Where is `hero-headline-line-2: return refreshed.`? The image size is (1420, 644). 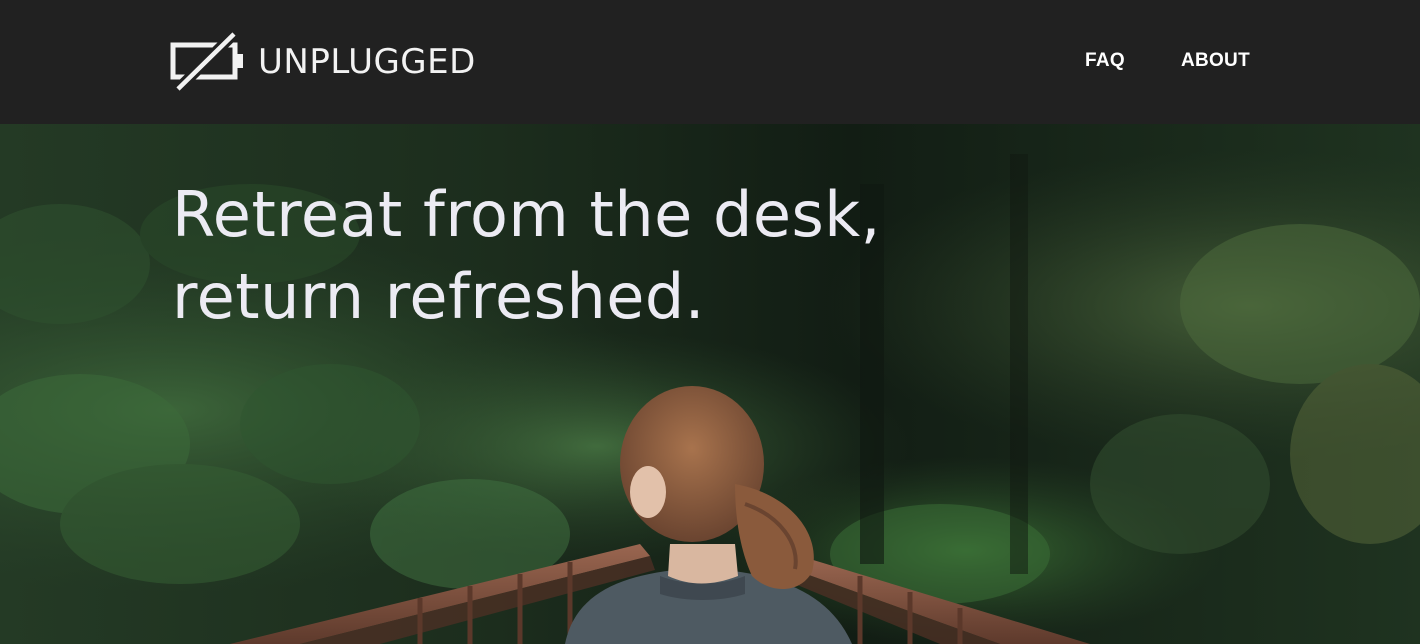 hero-headline-line-2: return refreshed. is located at coordinates (438, 296).